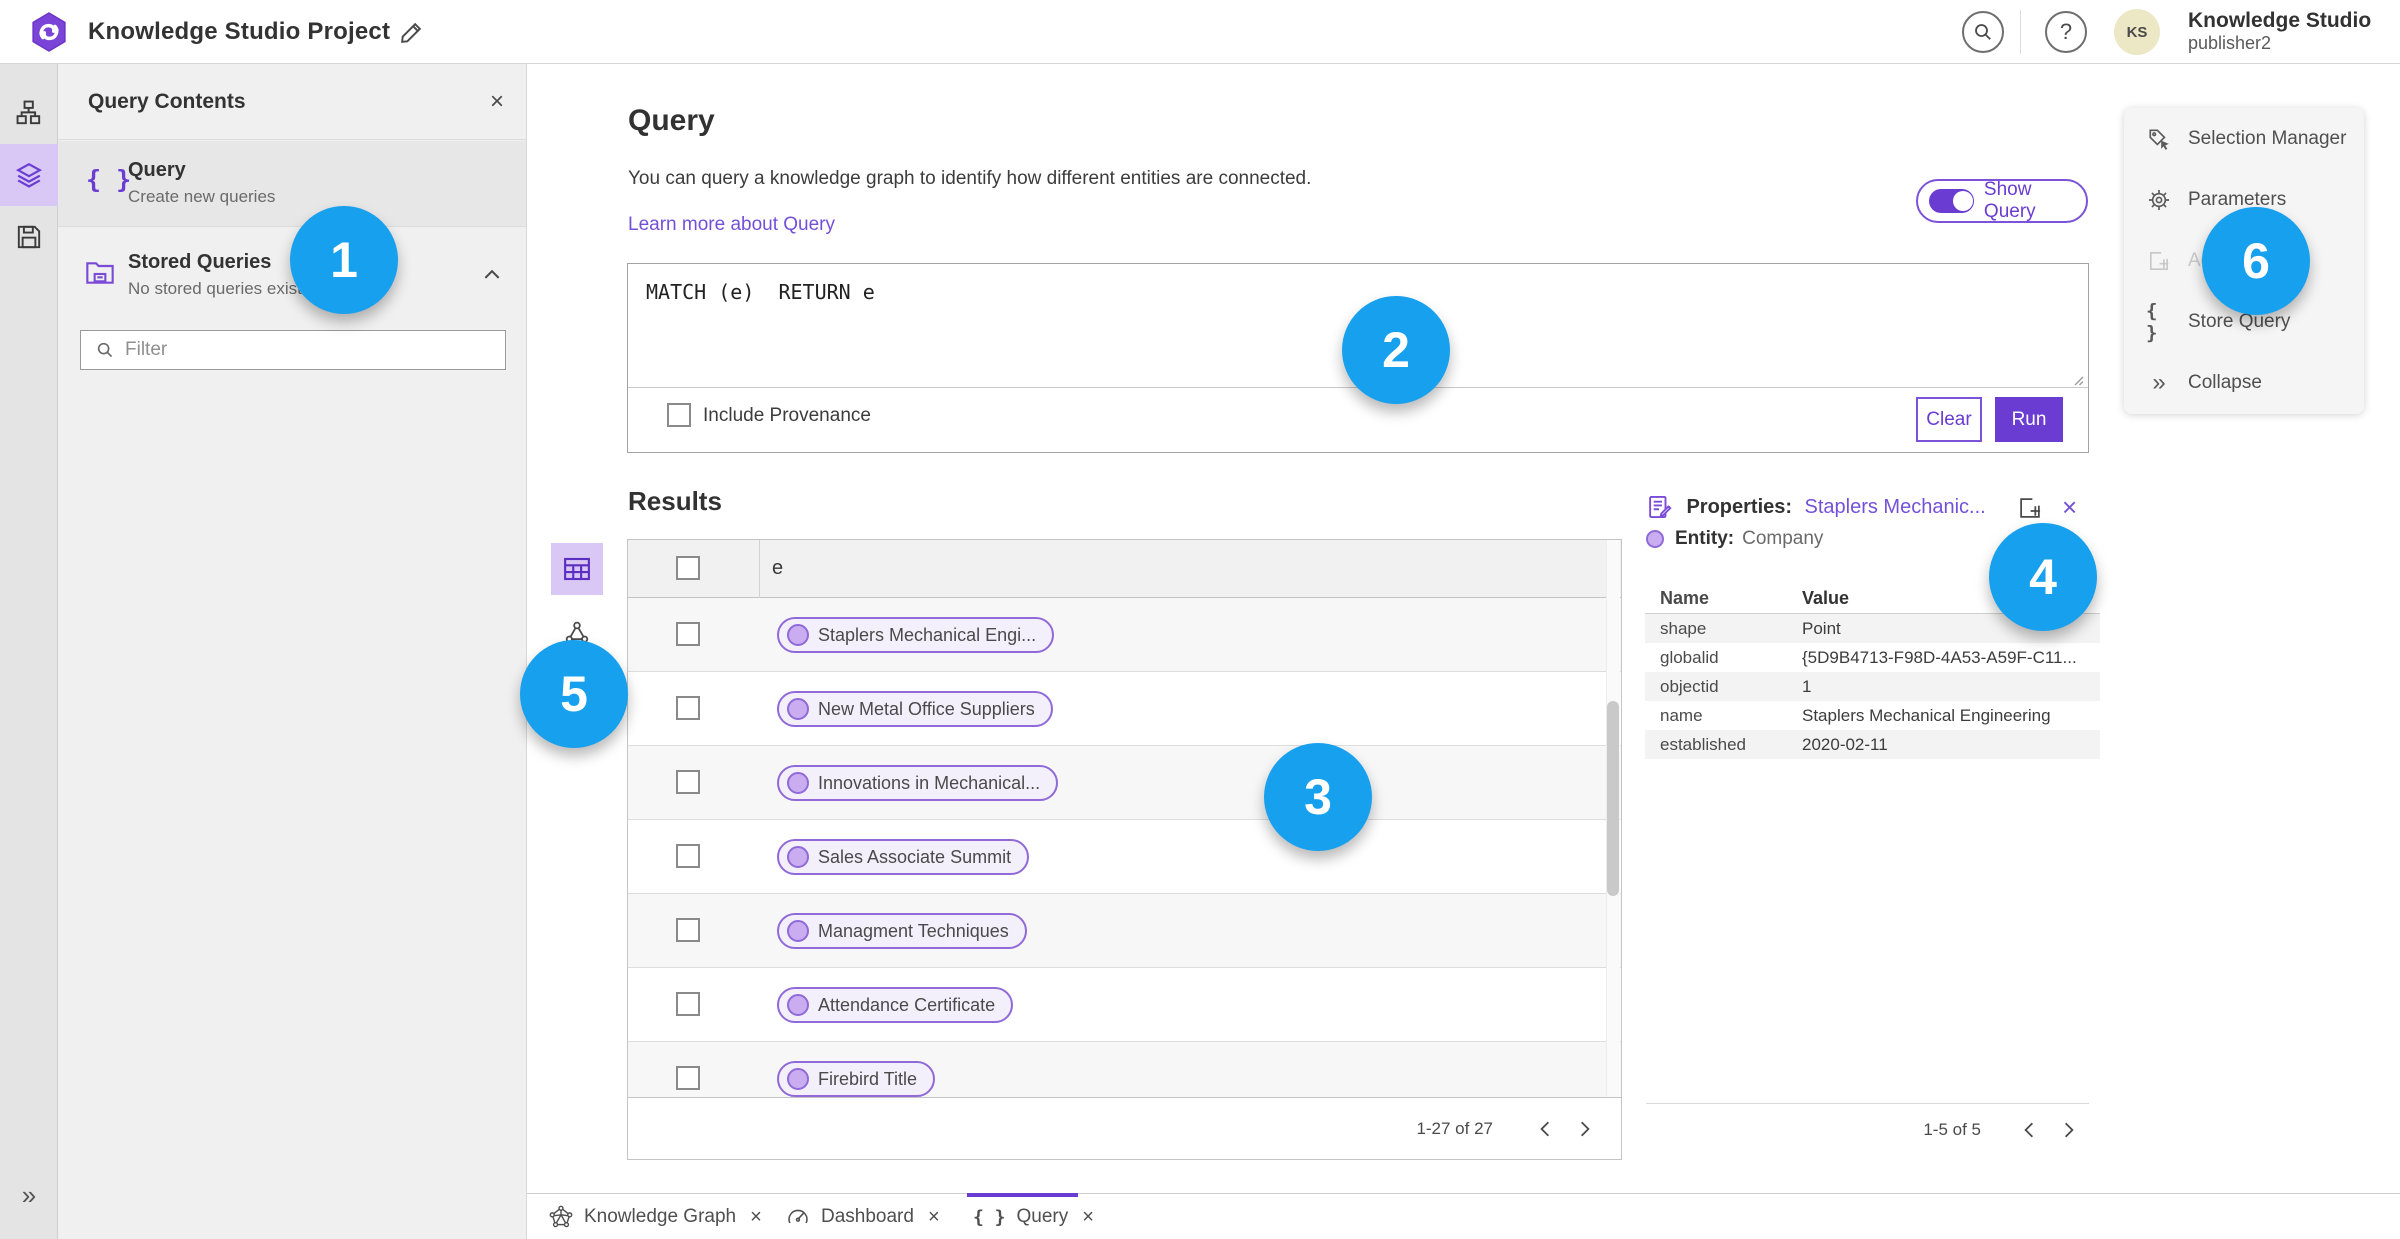 The image size is (2400, 1239). I want to click on search-icon, so click(105, 350).